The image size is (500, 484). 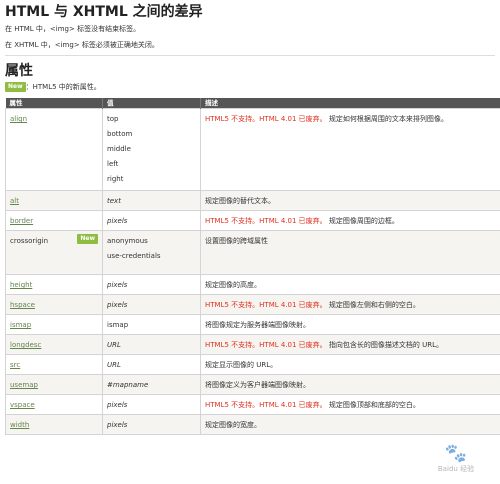 I want to click on diff-line-2: 在 XHTML 中，<img> 标签必须被正确地关闭。, so click(x=82, y=45).